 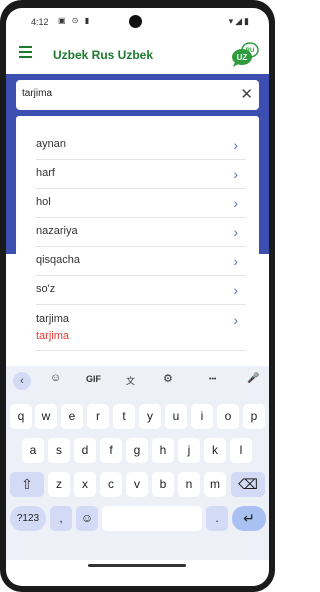 I want to click on key-o: o, so click(x=228, y=416).